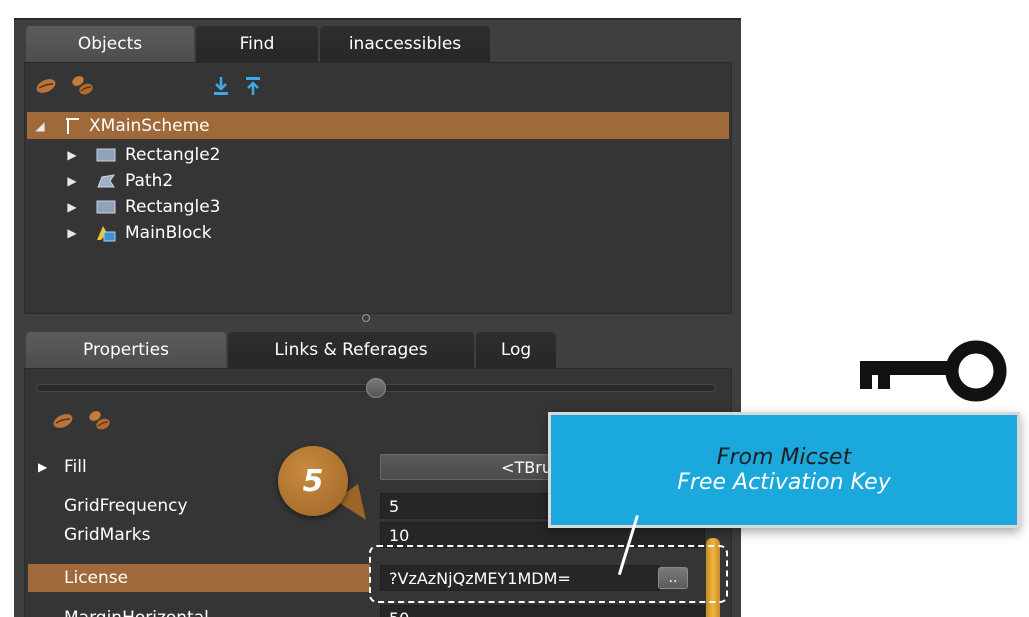  I want to click on tree-item-path2: ▶ Path2, so click(403, 180).